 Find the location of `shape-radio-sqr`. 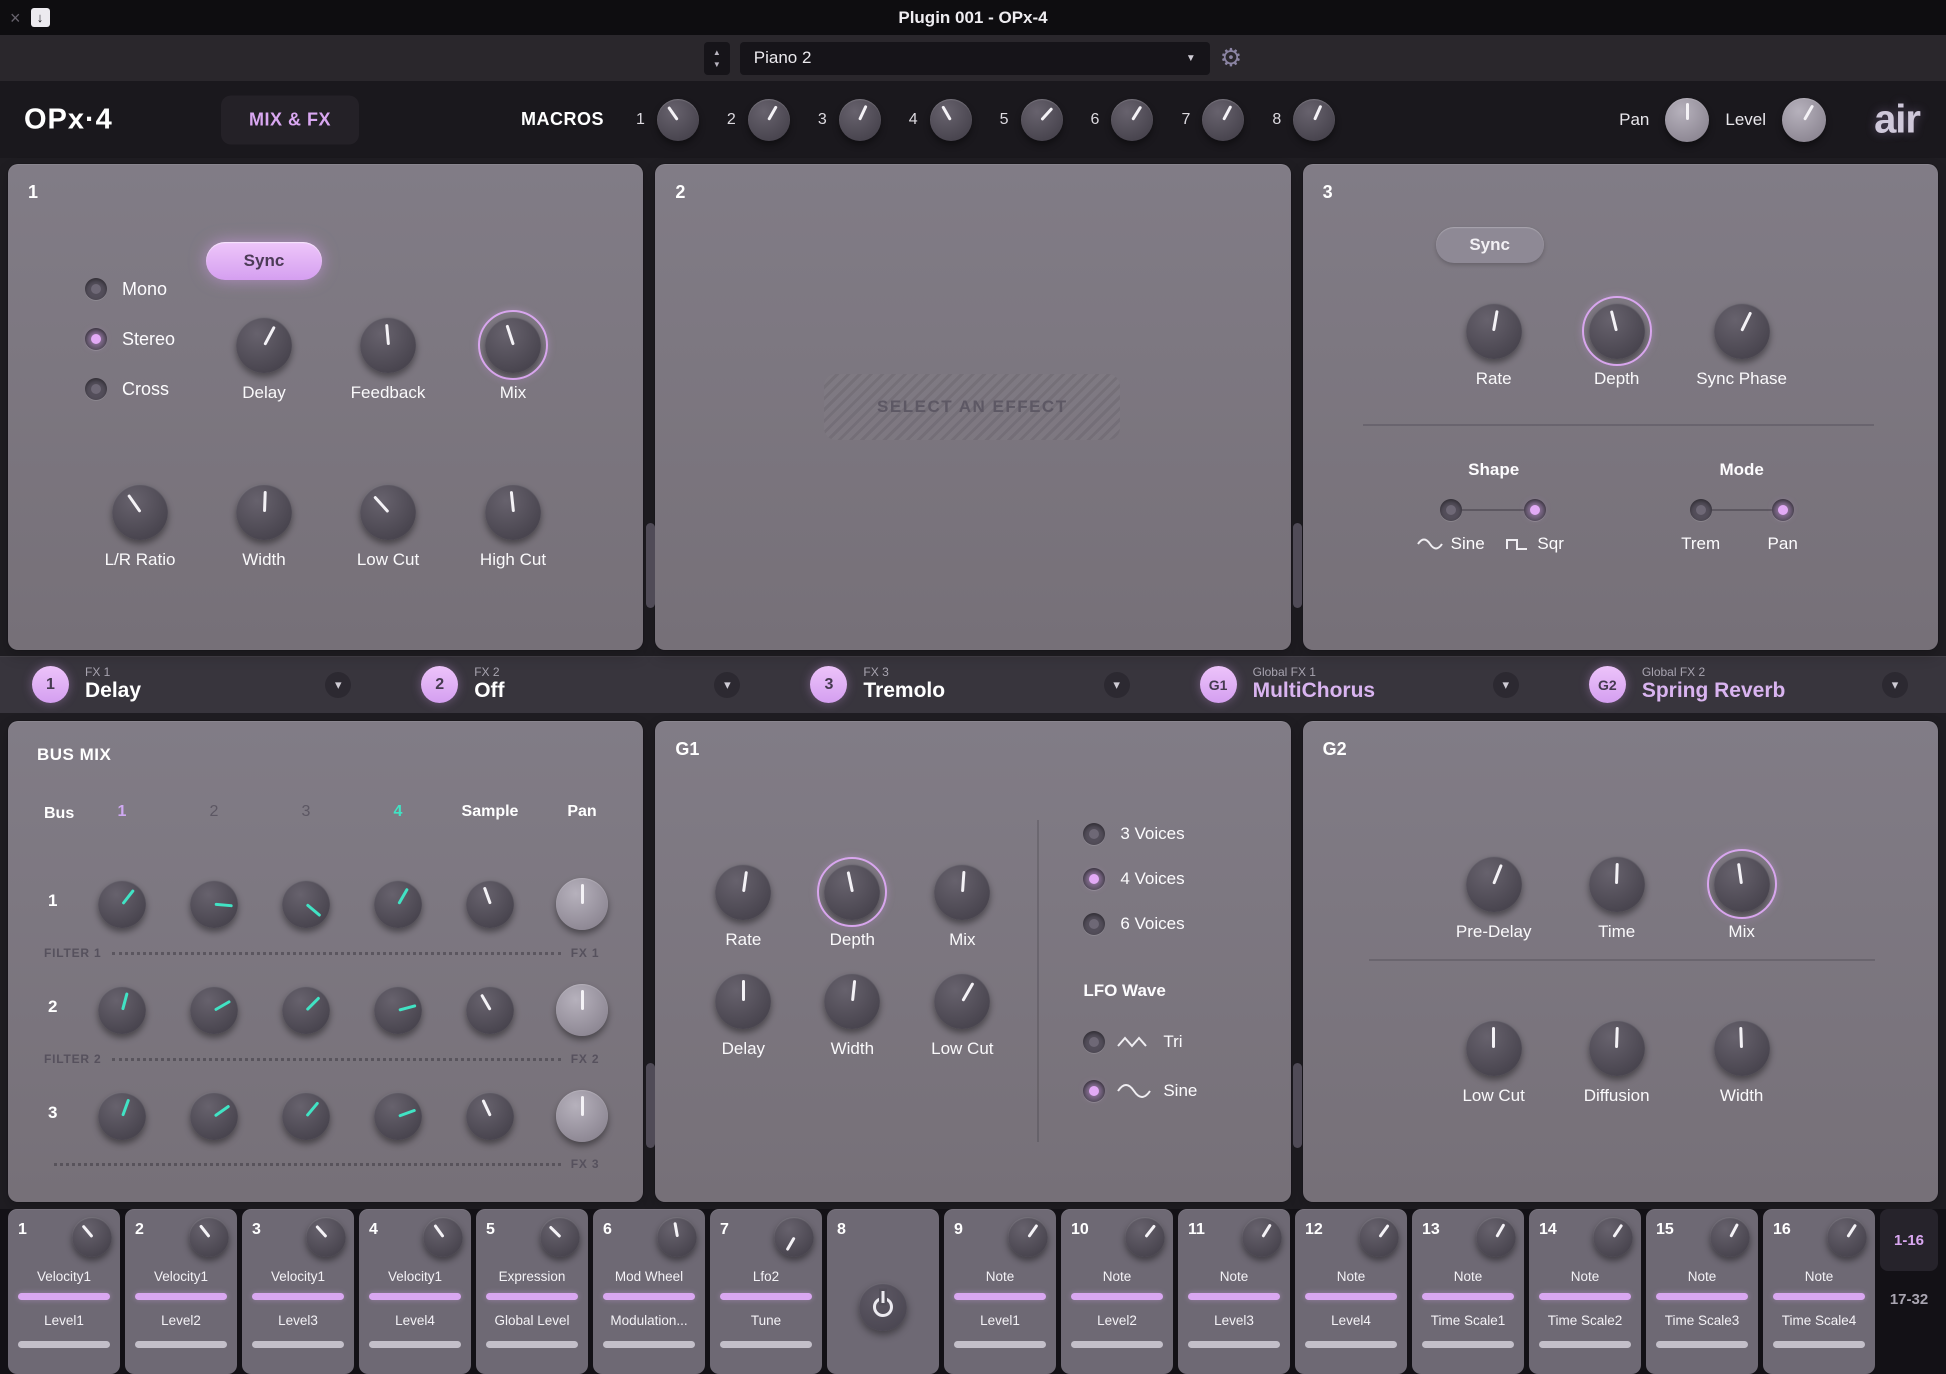

shape-radio-sqr is located at coordinates (1534, 510).